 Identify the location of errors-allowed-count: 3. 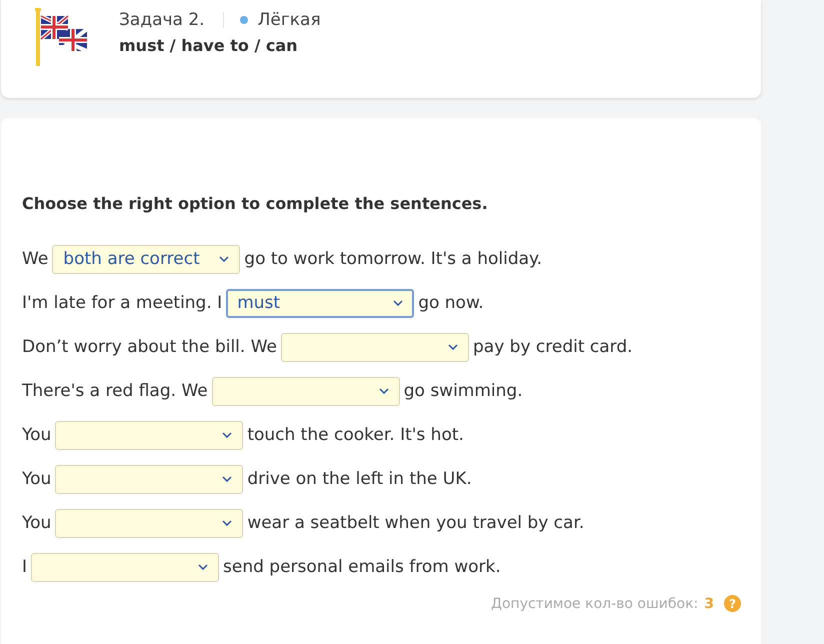
(709, 604).